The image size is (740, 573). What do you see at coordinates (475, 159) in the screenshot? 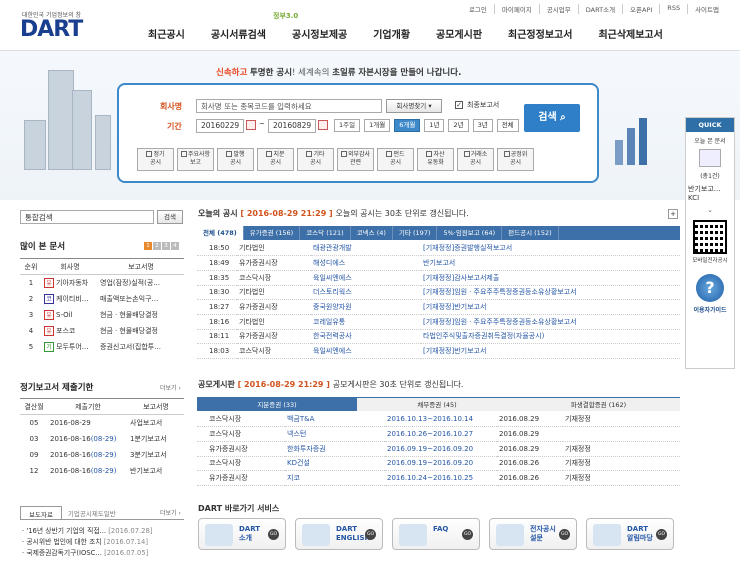
I see `category-8: 거래소 공시` at bounding box center [475, 159].